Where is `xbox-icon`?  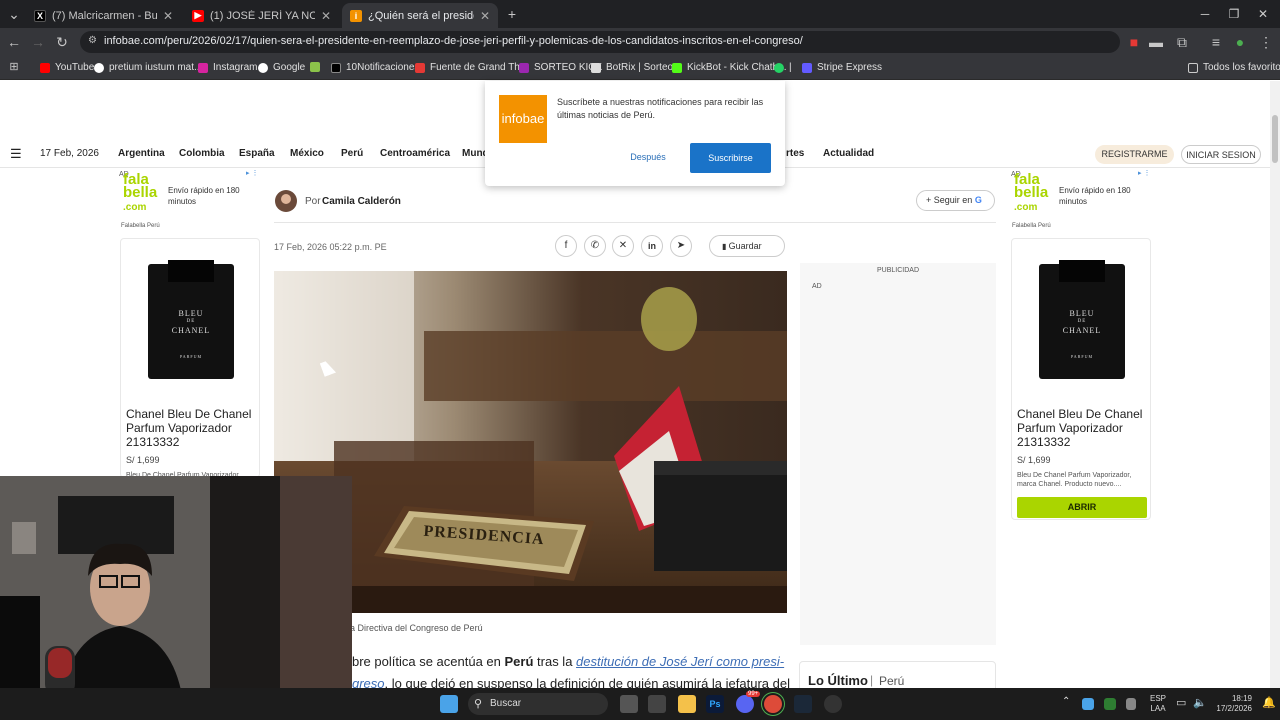
xbox-icon is located at coordinates (1110, 704).